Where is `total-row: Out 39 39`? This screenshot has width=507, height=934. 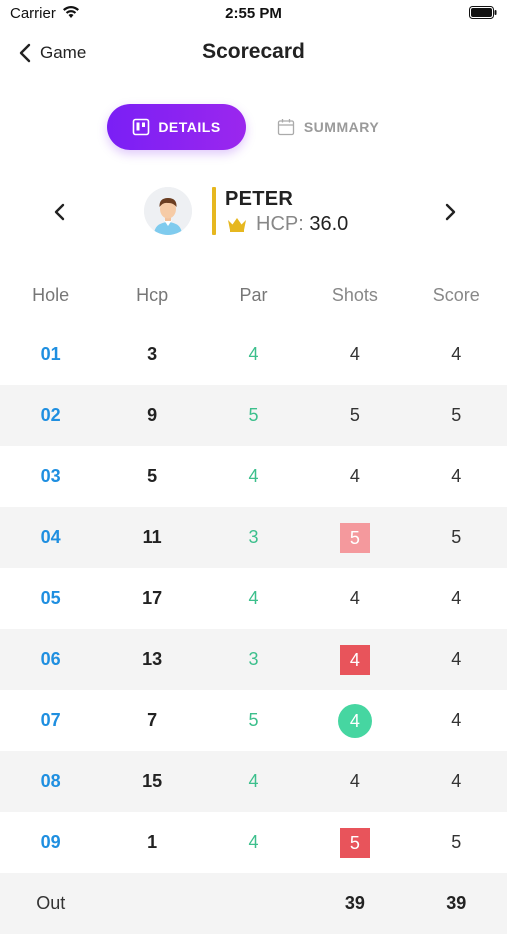
total-row: Out 39 39 is located at coordinates (253, 903).